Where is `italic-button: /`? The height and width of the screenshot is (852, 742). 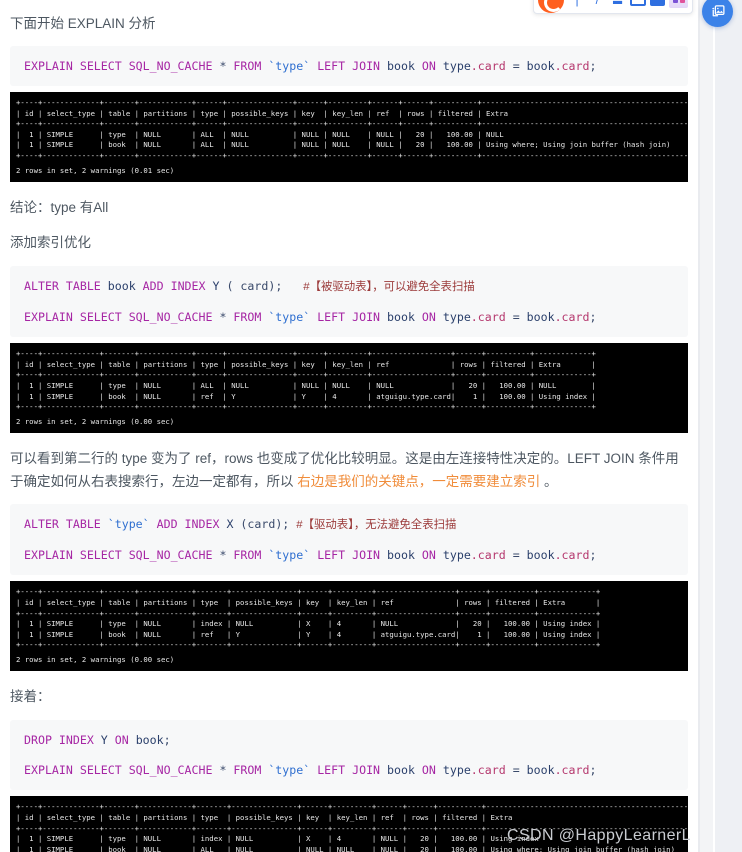
italic-button: / is located at coordinates (597, 5).